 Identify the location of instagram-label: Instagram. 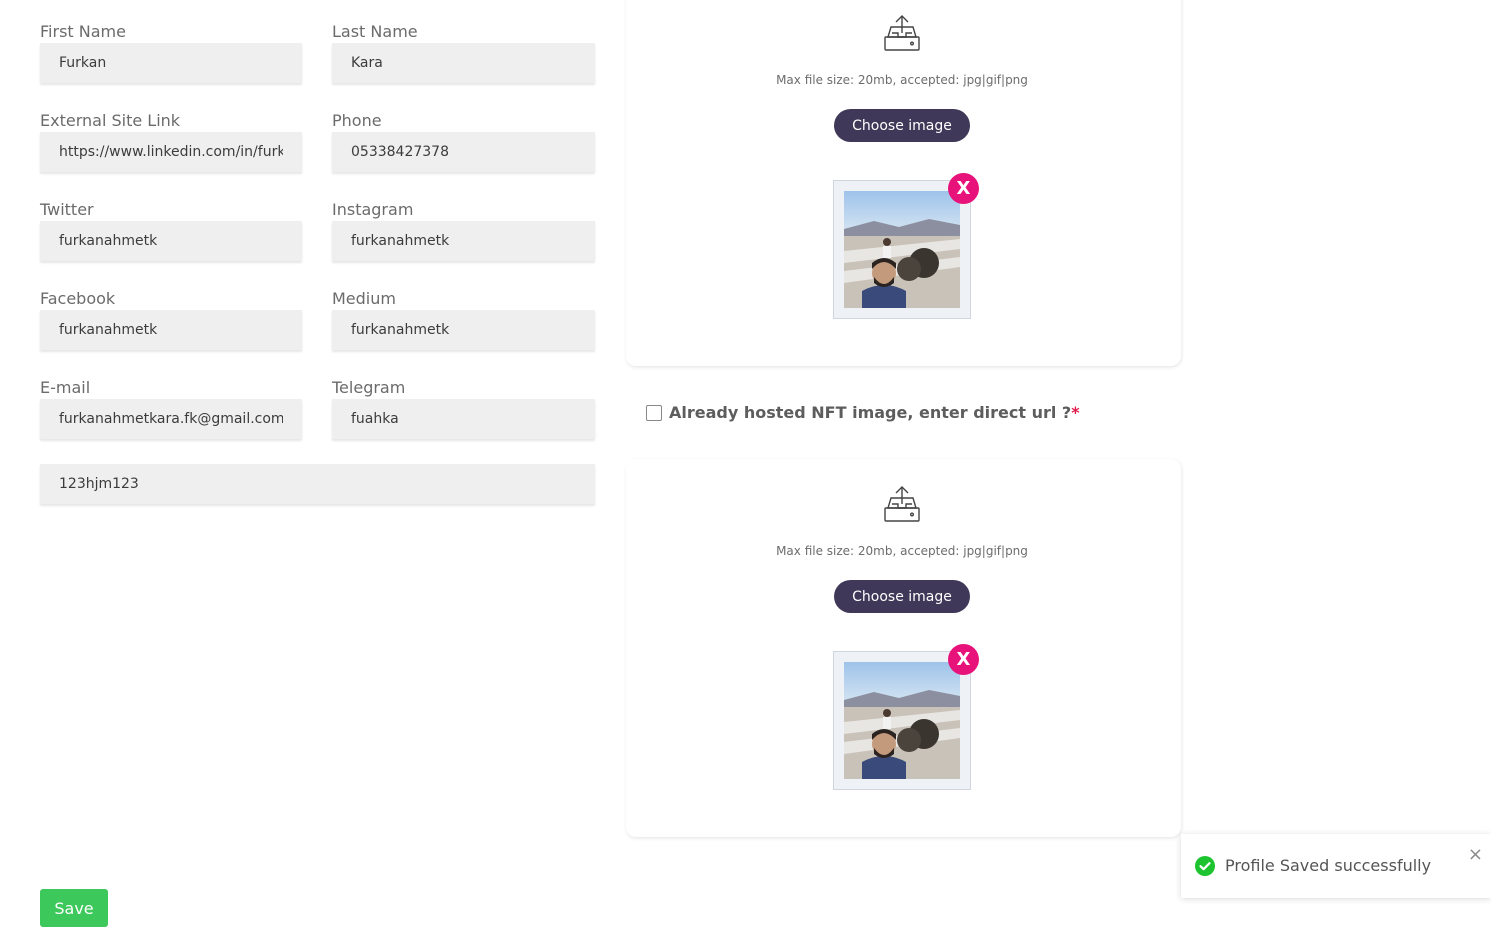
(373, 209).